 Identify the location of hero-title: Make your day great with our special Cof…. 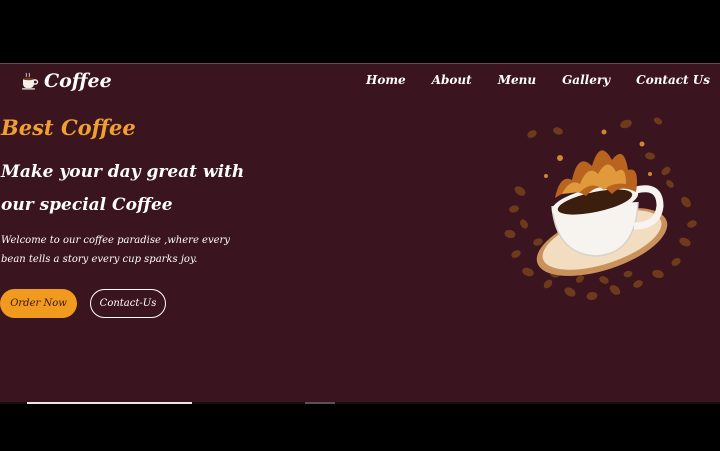
(123, 188).